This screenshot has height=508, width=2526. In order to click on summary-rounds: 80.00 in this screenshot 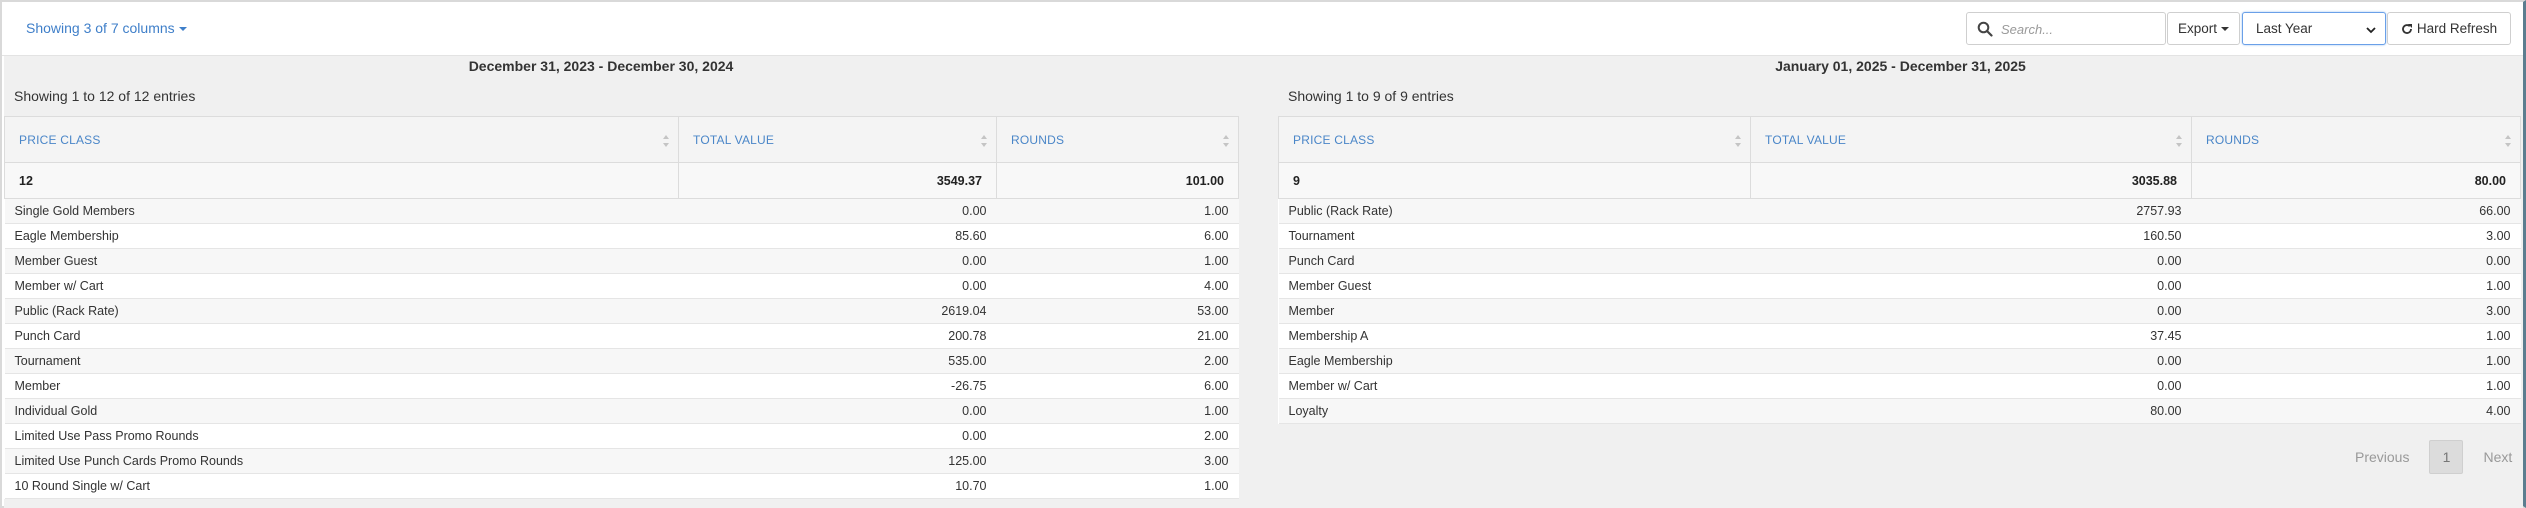, I will do `click(2356, 180)`.